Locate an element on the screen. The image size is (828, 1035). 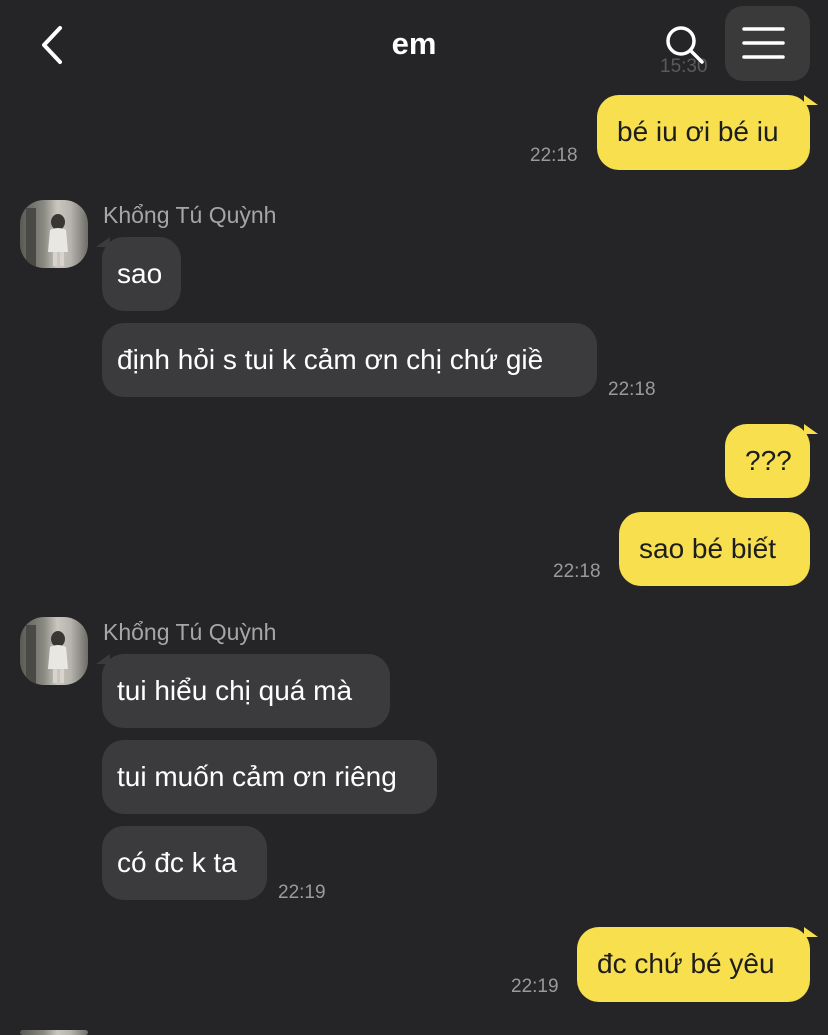
search-icon is located at coordinates (685, 45).